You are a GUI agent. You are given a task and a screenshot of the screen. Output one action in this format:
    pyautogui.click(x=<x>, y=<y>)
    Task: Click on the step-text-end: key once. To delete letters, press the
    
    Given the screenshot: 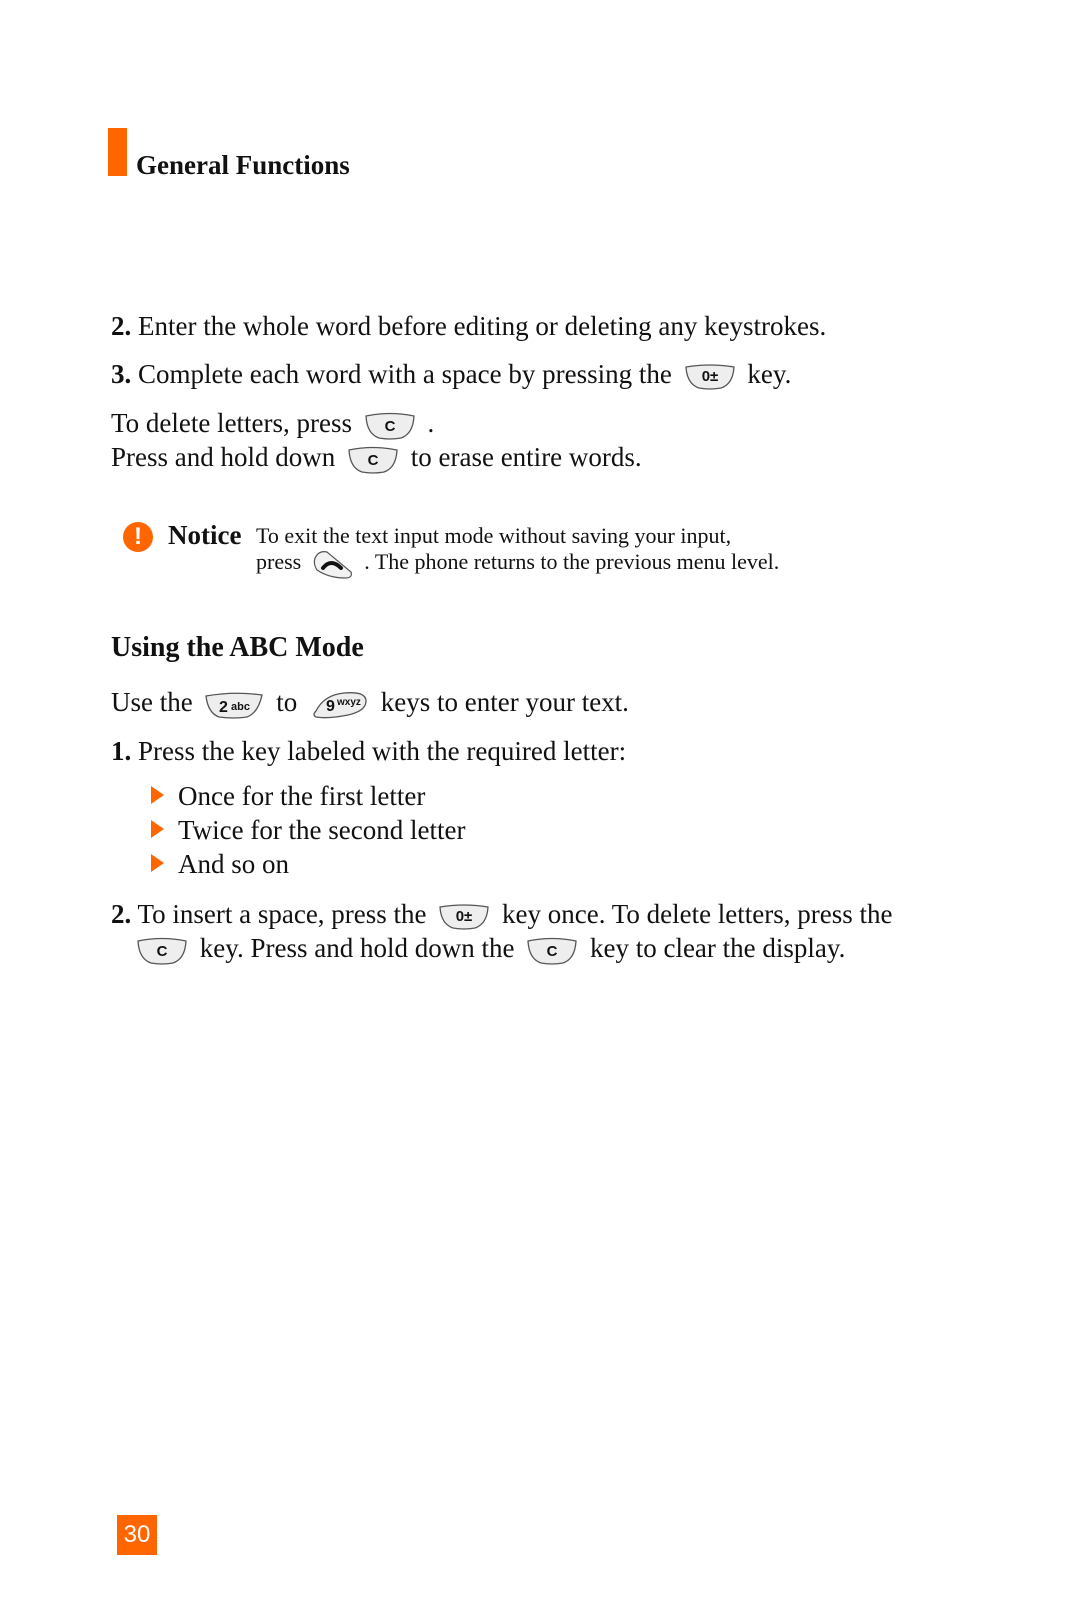 What is the action you would take?
    pyautogui.click(x=697, y=914)
    